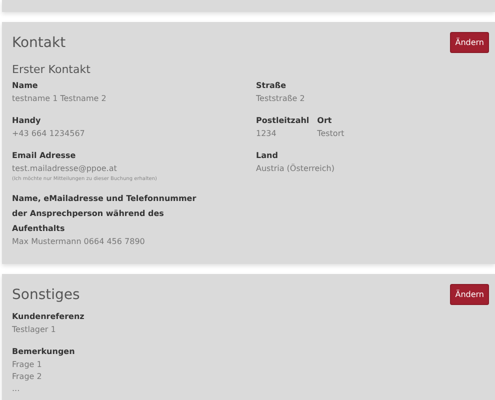 This screenshot has width=495, height=400. What do you see at coordinates (79, 242) in the screenshot?
I see `field-value: Max Mustermann 0664 456 7890` at bounding box center [79, 242].